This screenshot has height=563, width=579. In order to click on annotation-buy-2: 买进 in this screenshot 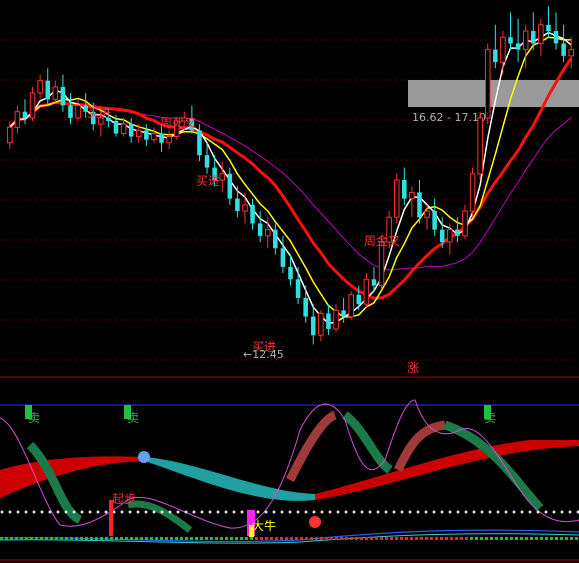, I will do `click(208, 181)`.